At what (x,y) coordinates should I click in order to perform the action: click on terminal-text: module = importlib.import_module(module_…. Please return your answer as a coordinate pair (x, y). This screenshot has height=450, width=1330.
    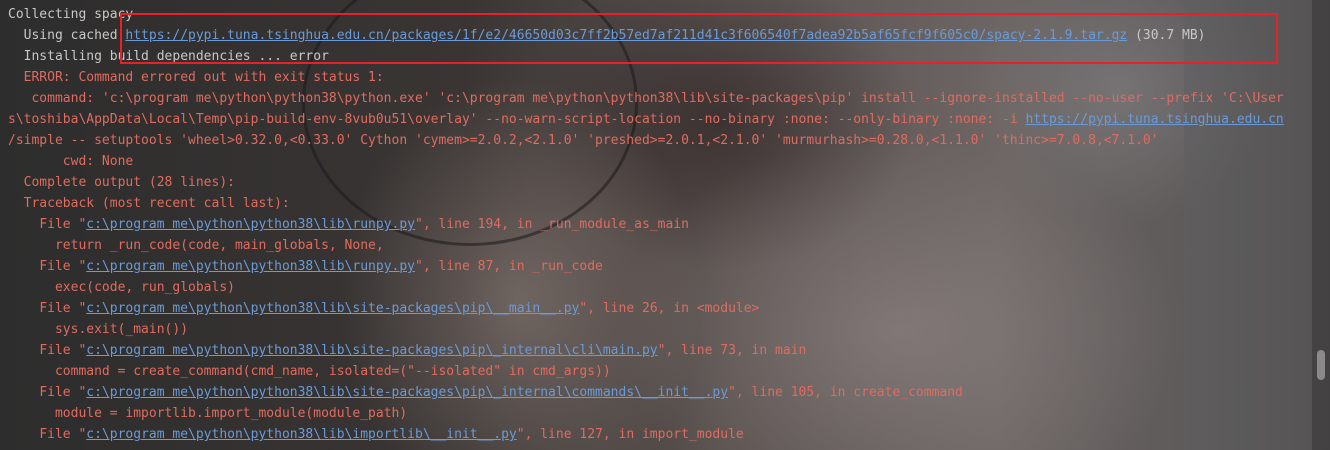
    Looking at the image, I should click on (231, 413).